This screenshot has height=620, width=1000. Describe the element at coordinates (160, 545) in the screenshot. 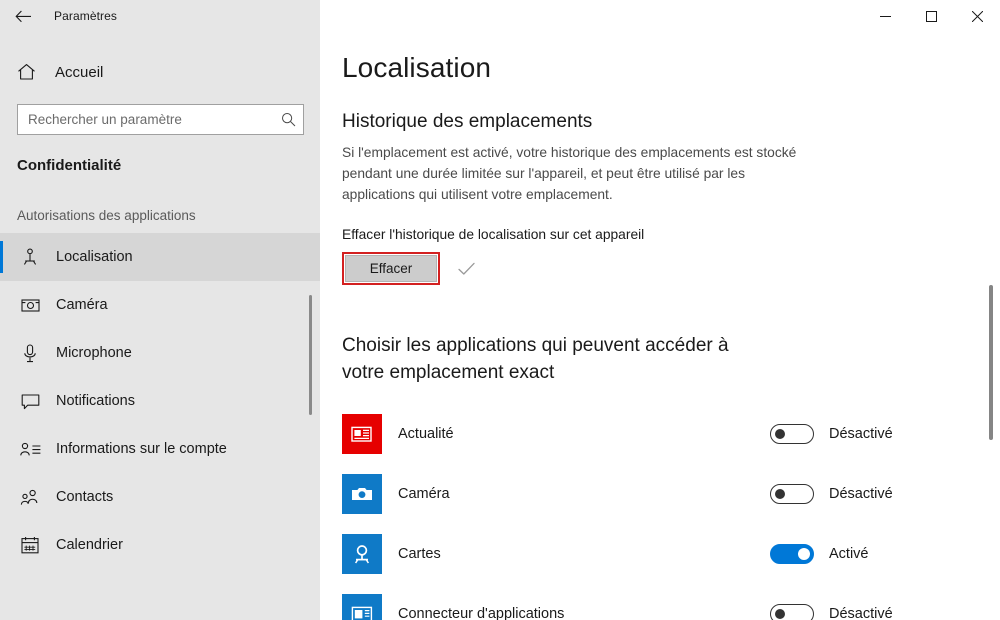

I see `sidebar-item-calendar: Calendrier` at that location.